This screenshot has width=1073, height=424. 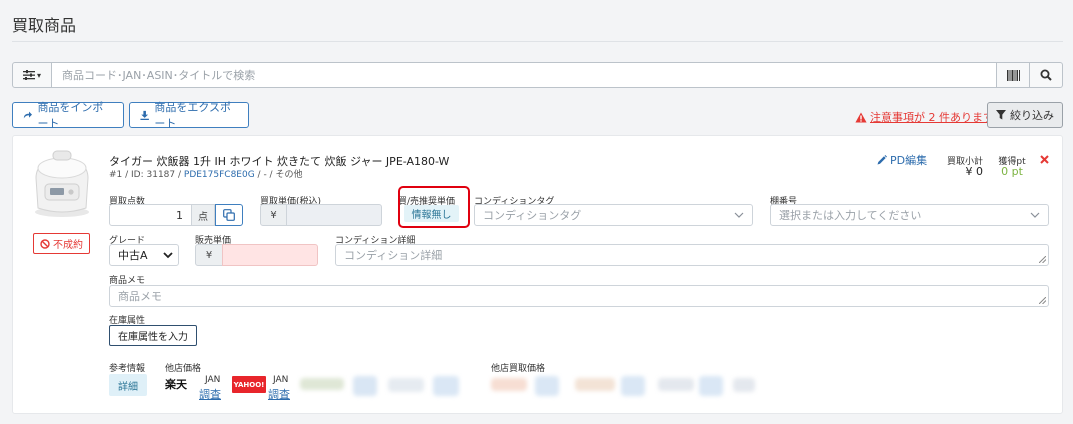 I want to click on reference-label: 参考情報, so click(x=127, y=369).